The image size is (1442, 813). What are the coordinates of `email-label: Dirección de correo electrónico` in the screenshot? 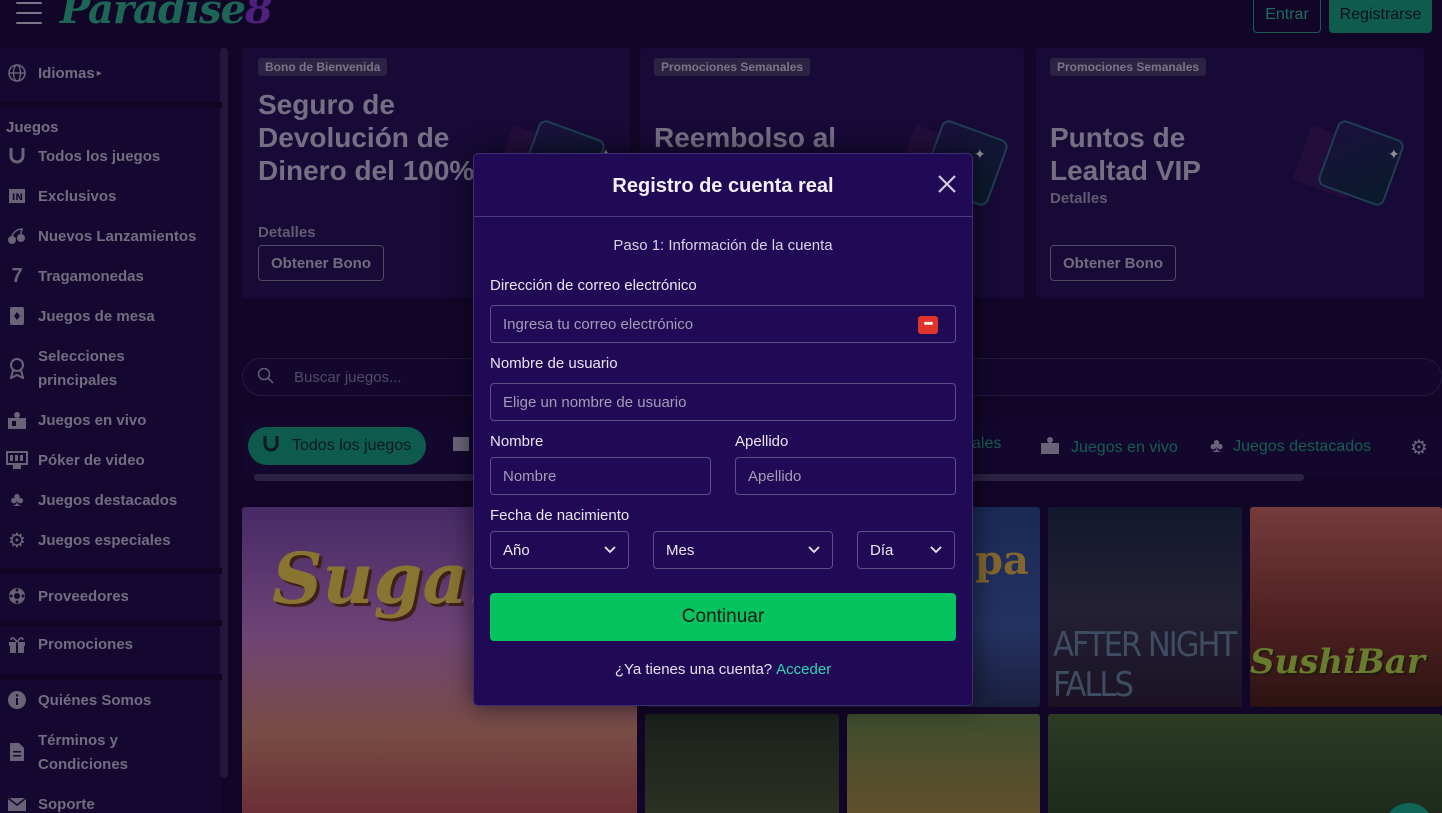 It's located at (593, 285).